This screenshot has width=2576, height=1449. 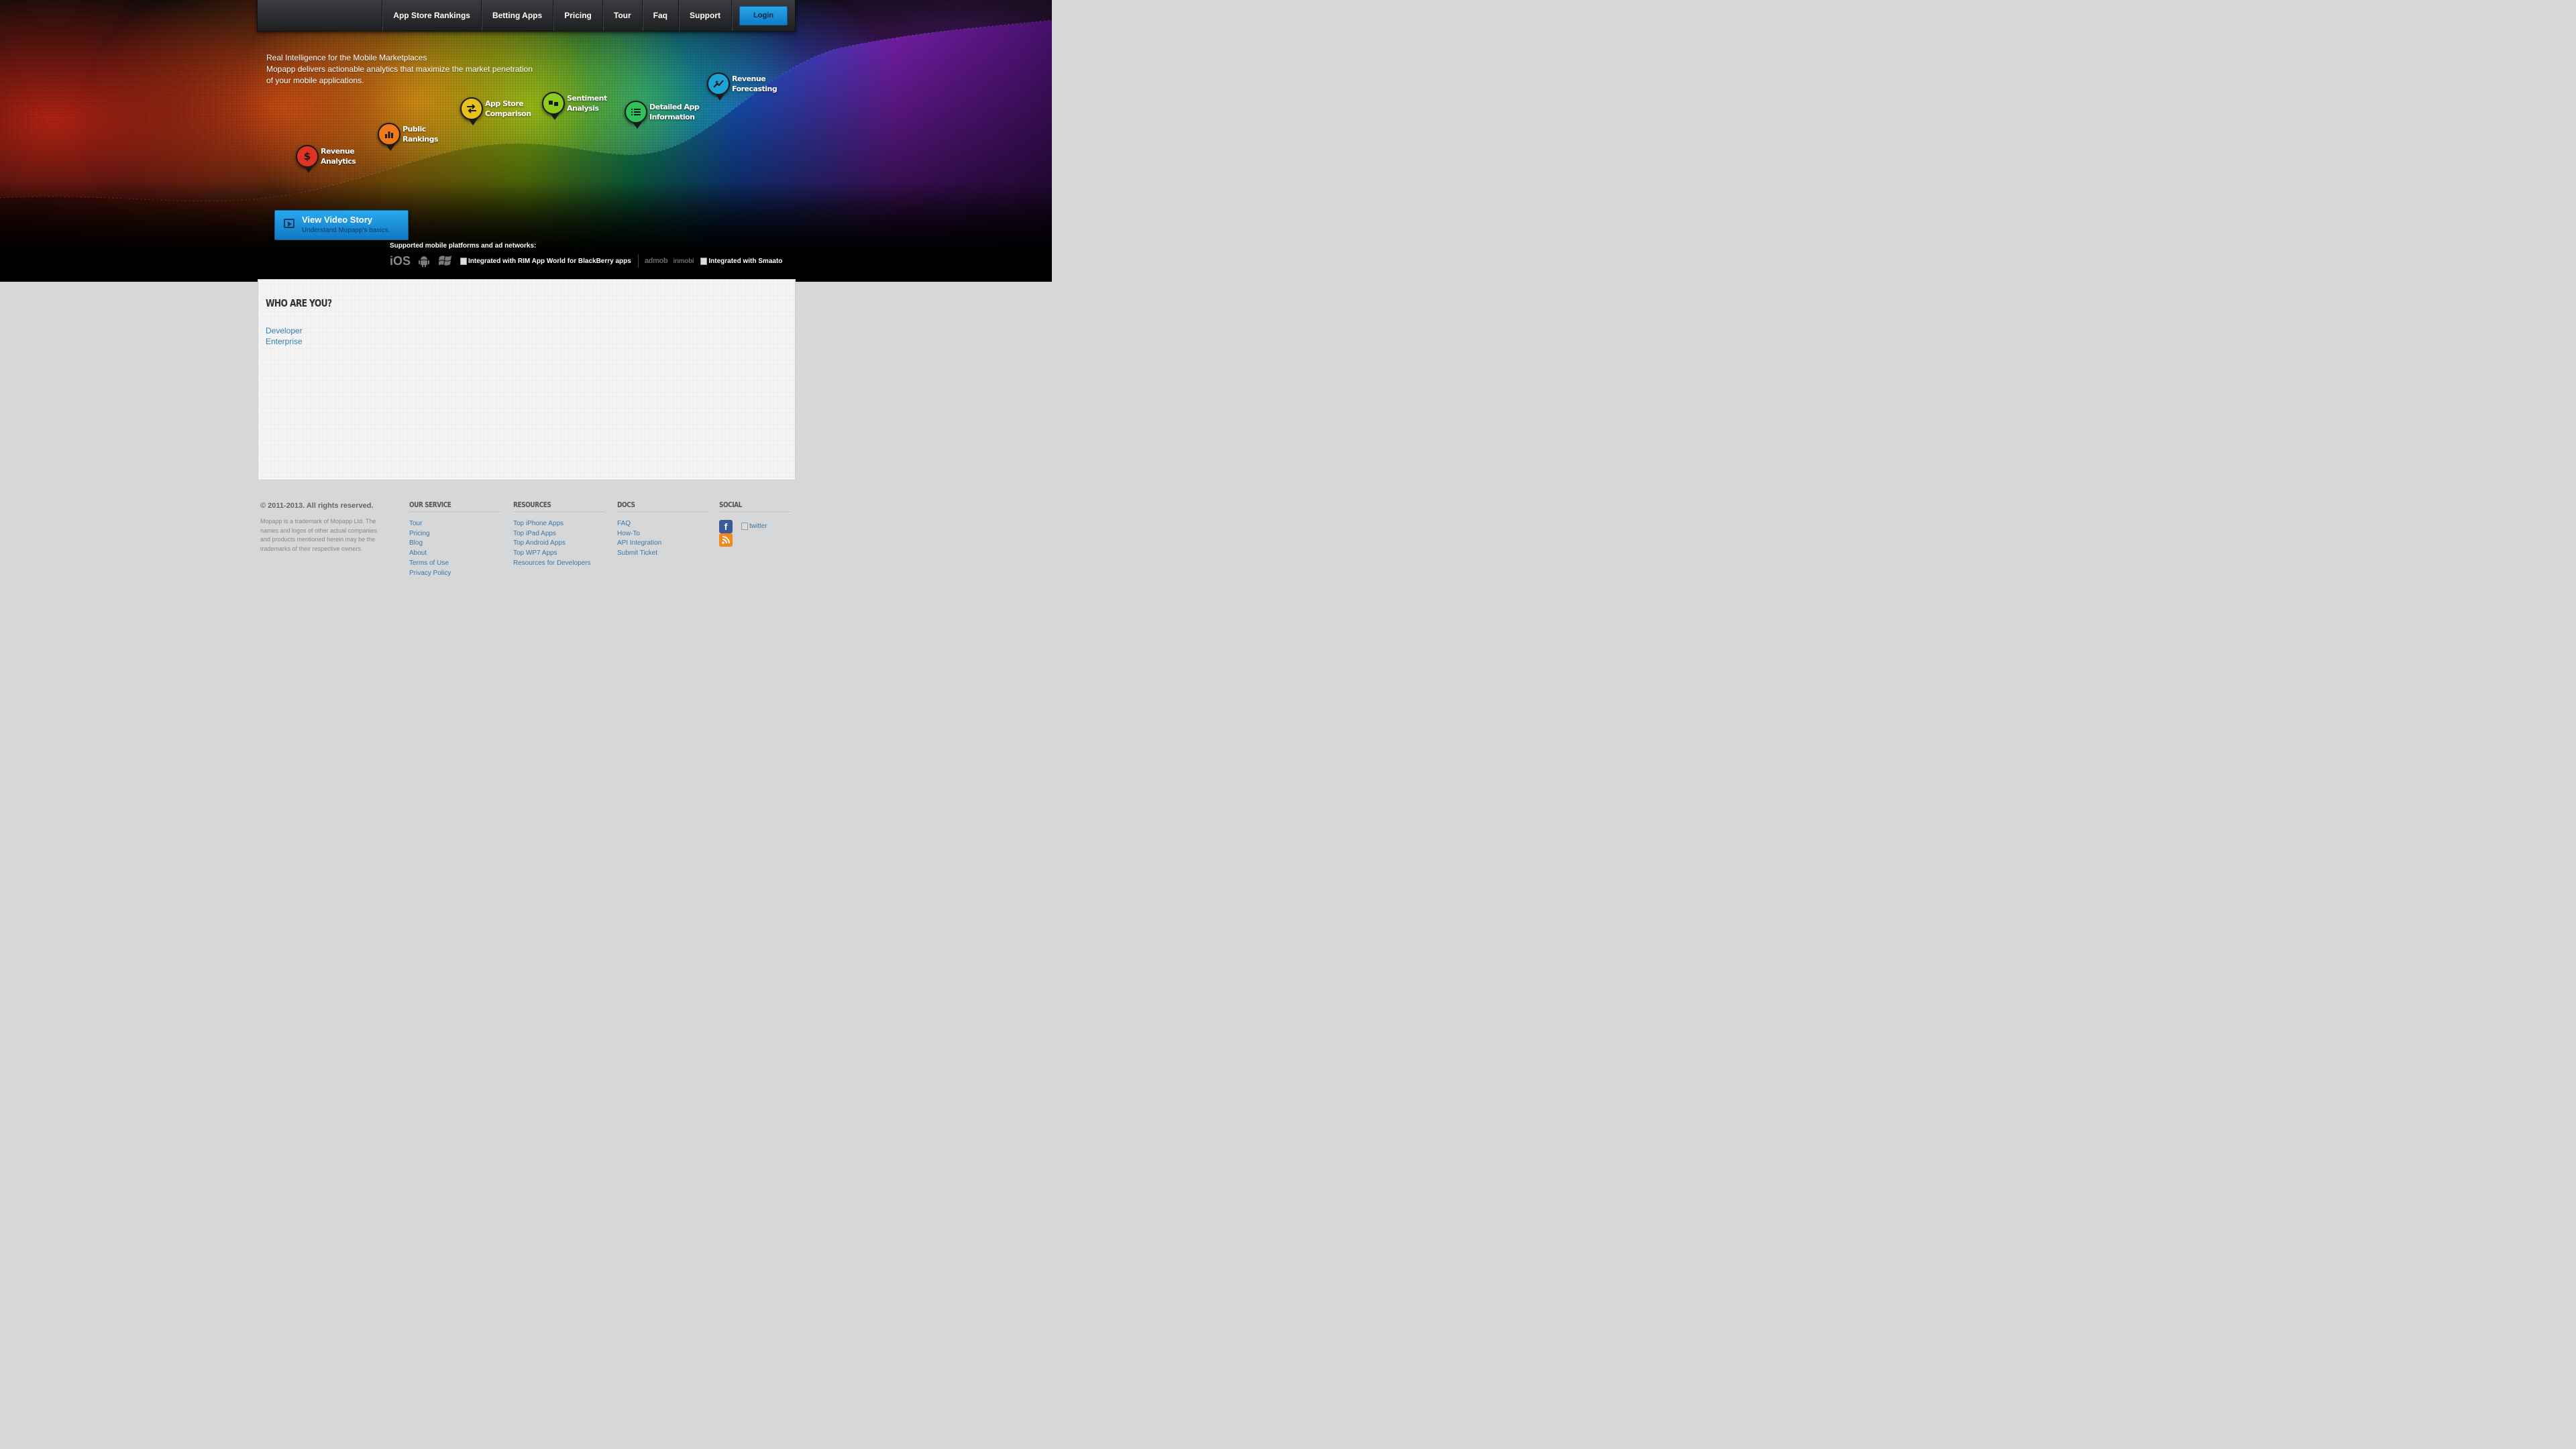 What do you see at coordinates (745, 261) in the screenshot?
I see `smaato-integration-alt: Integrated with Smaato` at bounding box center [745, 261].